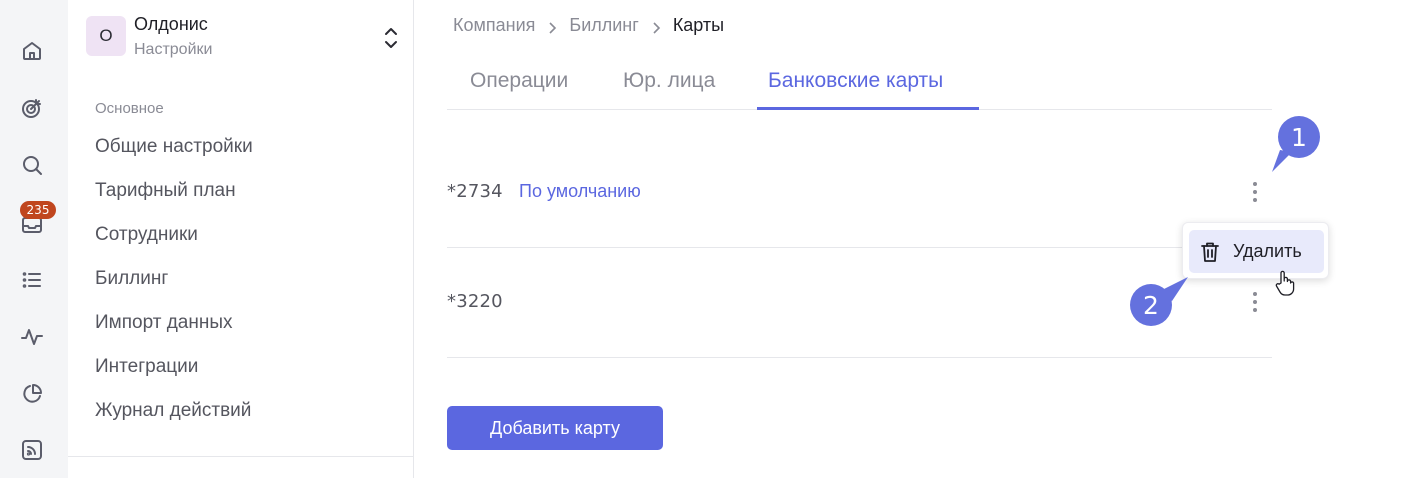  I want to click on delete-card-button: Удалить, so click(1256, 251).